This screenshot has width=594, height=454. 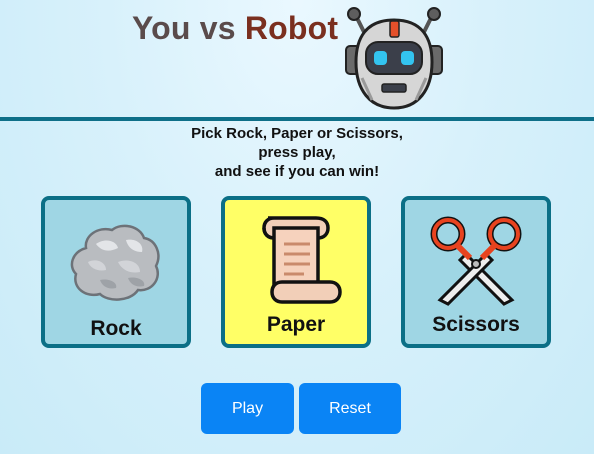 I want to click on reset-button: Reset, so click(x=350, y=408).